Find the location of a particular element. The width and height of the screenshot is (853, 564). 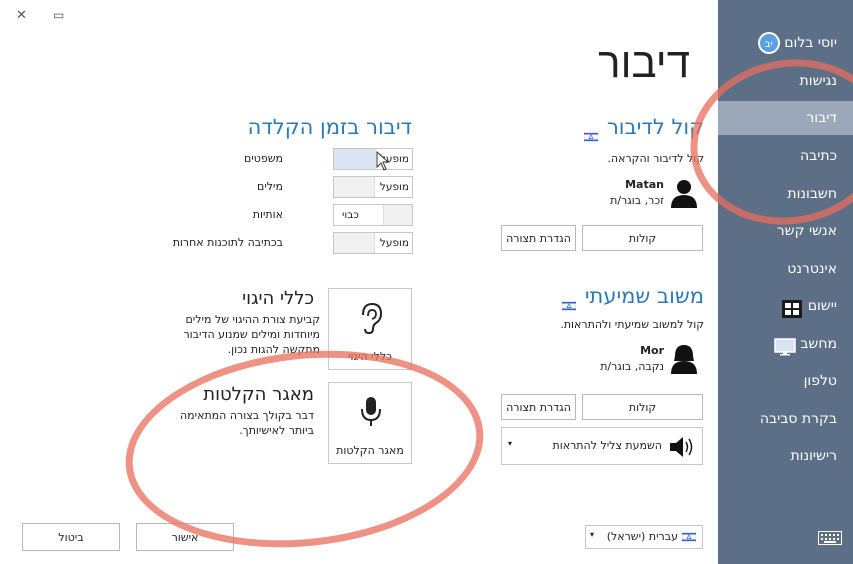

mouse-cursor-icon is located at coordinates (383, 162).